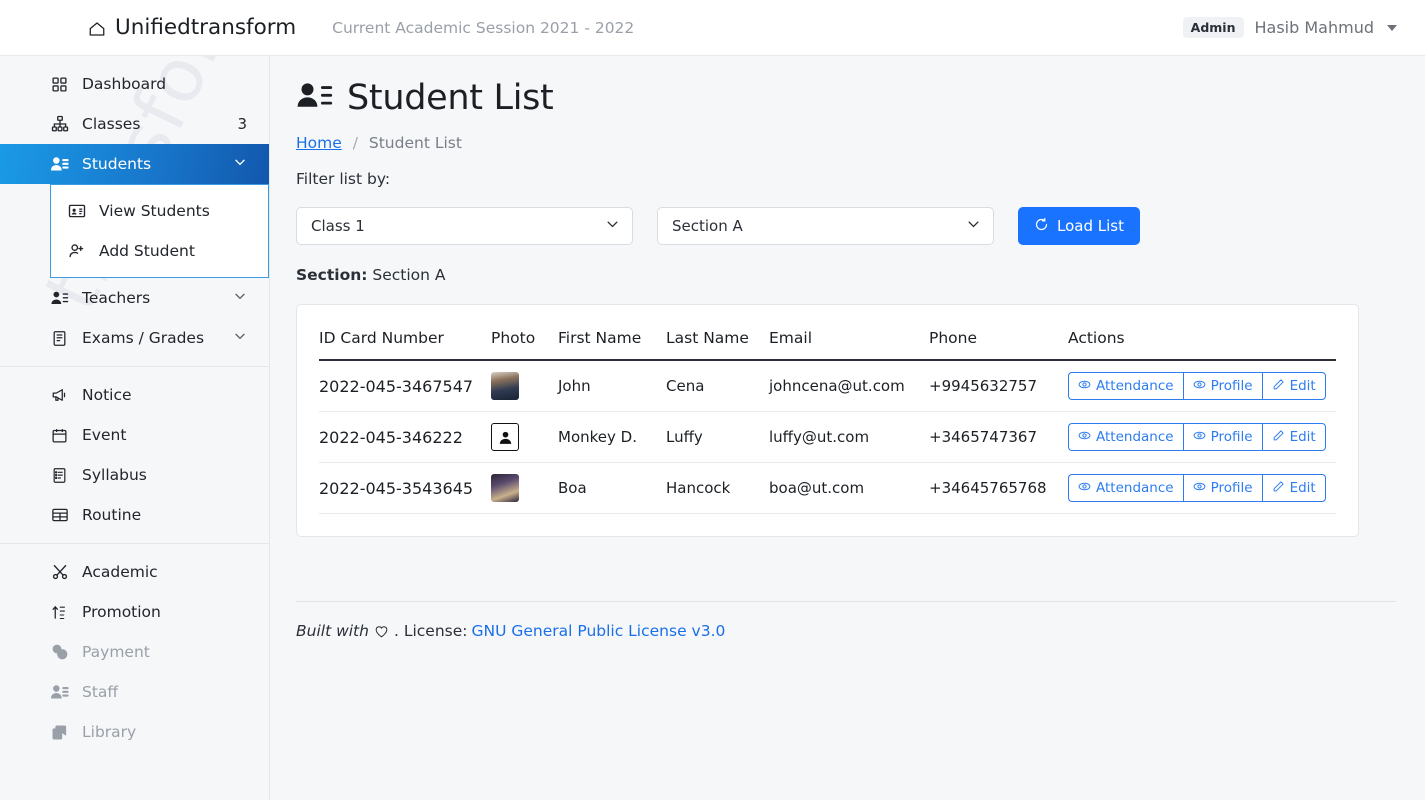  Describe the element at coordinates (1231, 386) in the screenshot. I see `profile-label: Profile` at that location.